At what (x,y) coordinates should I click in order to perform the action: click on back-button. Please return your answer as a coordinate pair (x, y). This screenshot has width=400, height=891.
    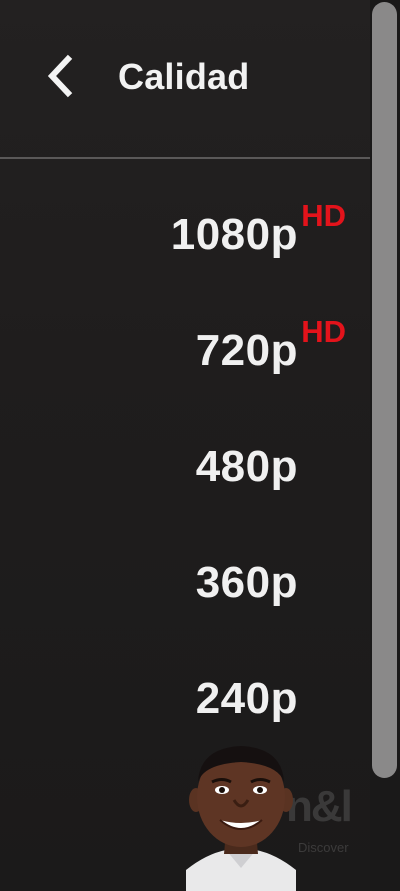
    Looking at the image, I should click on (60, 76).